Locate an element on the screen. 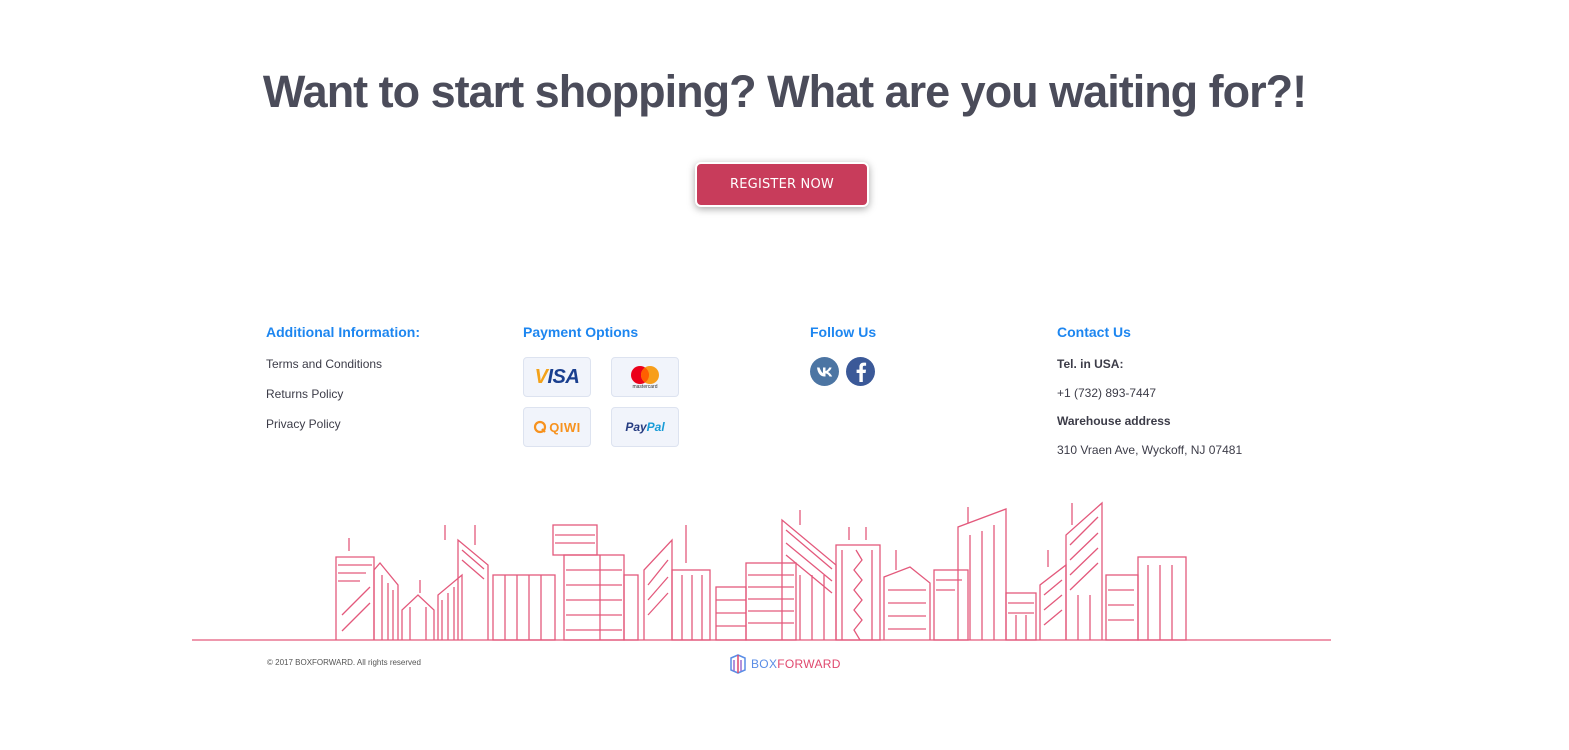 Image resolution: width=1569 pixels, height=750 pixels. payment-options-title: Payment Options is located at coordinates (581, 332).